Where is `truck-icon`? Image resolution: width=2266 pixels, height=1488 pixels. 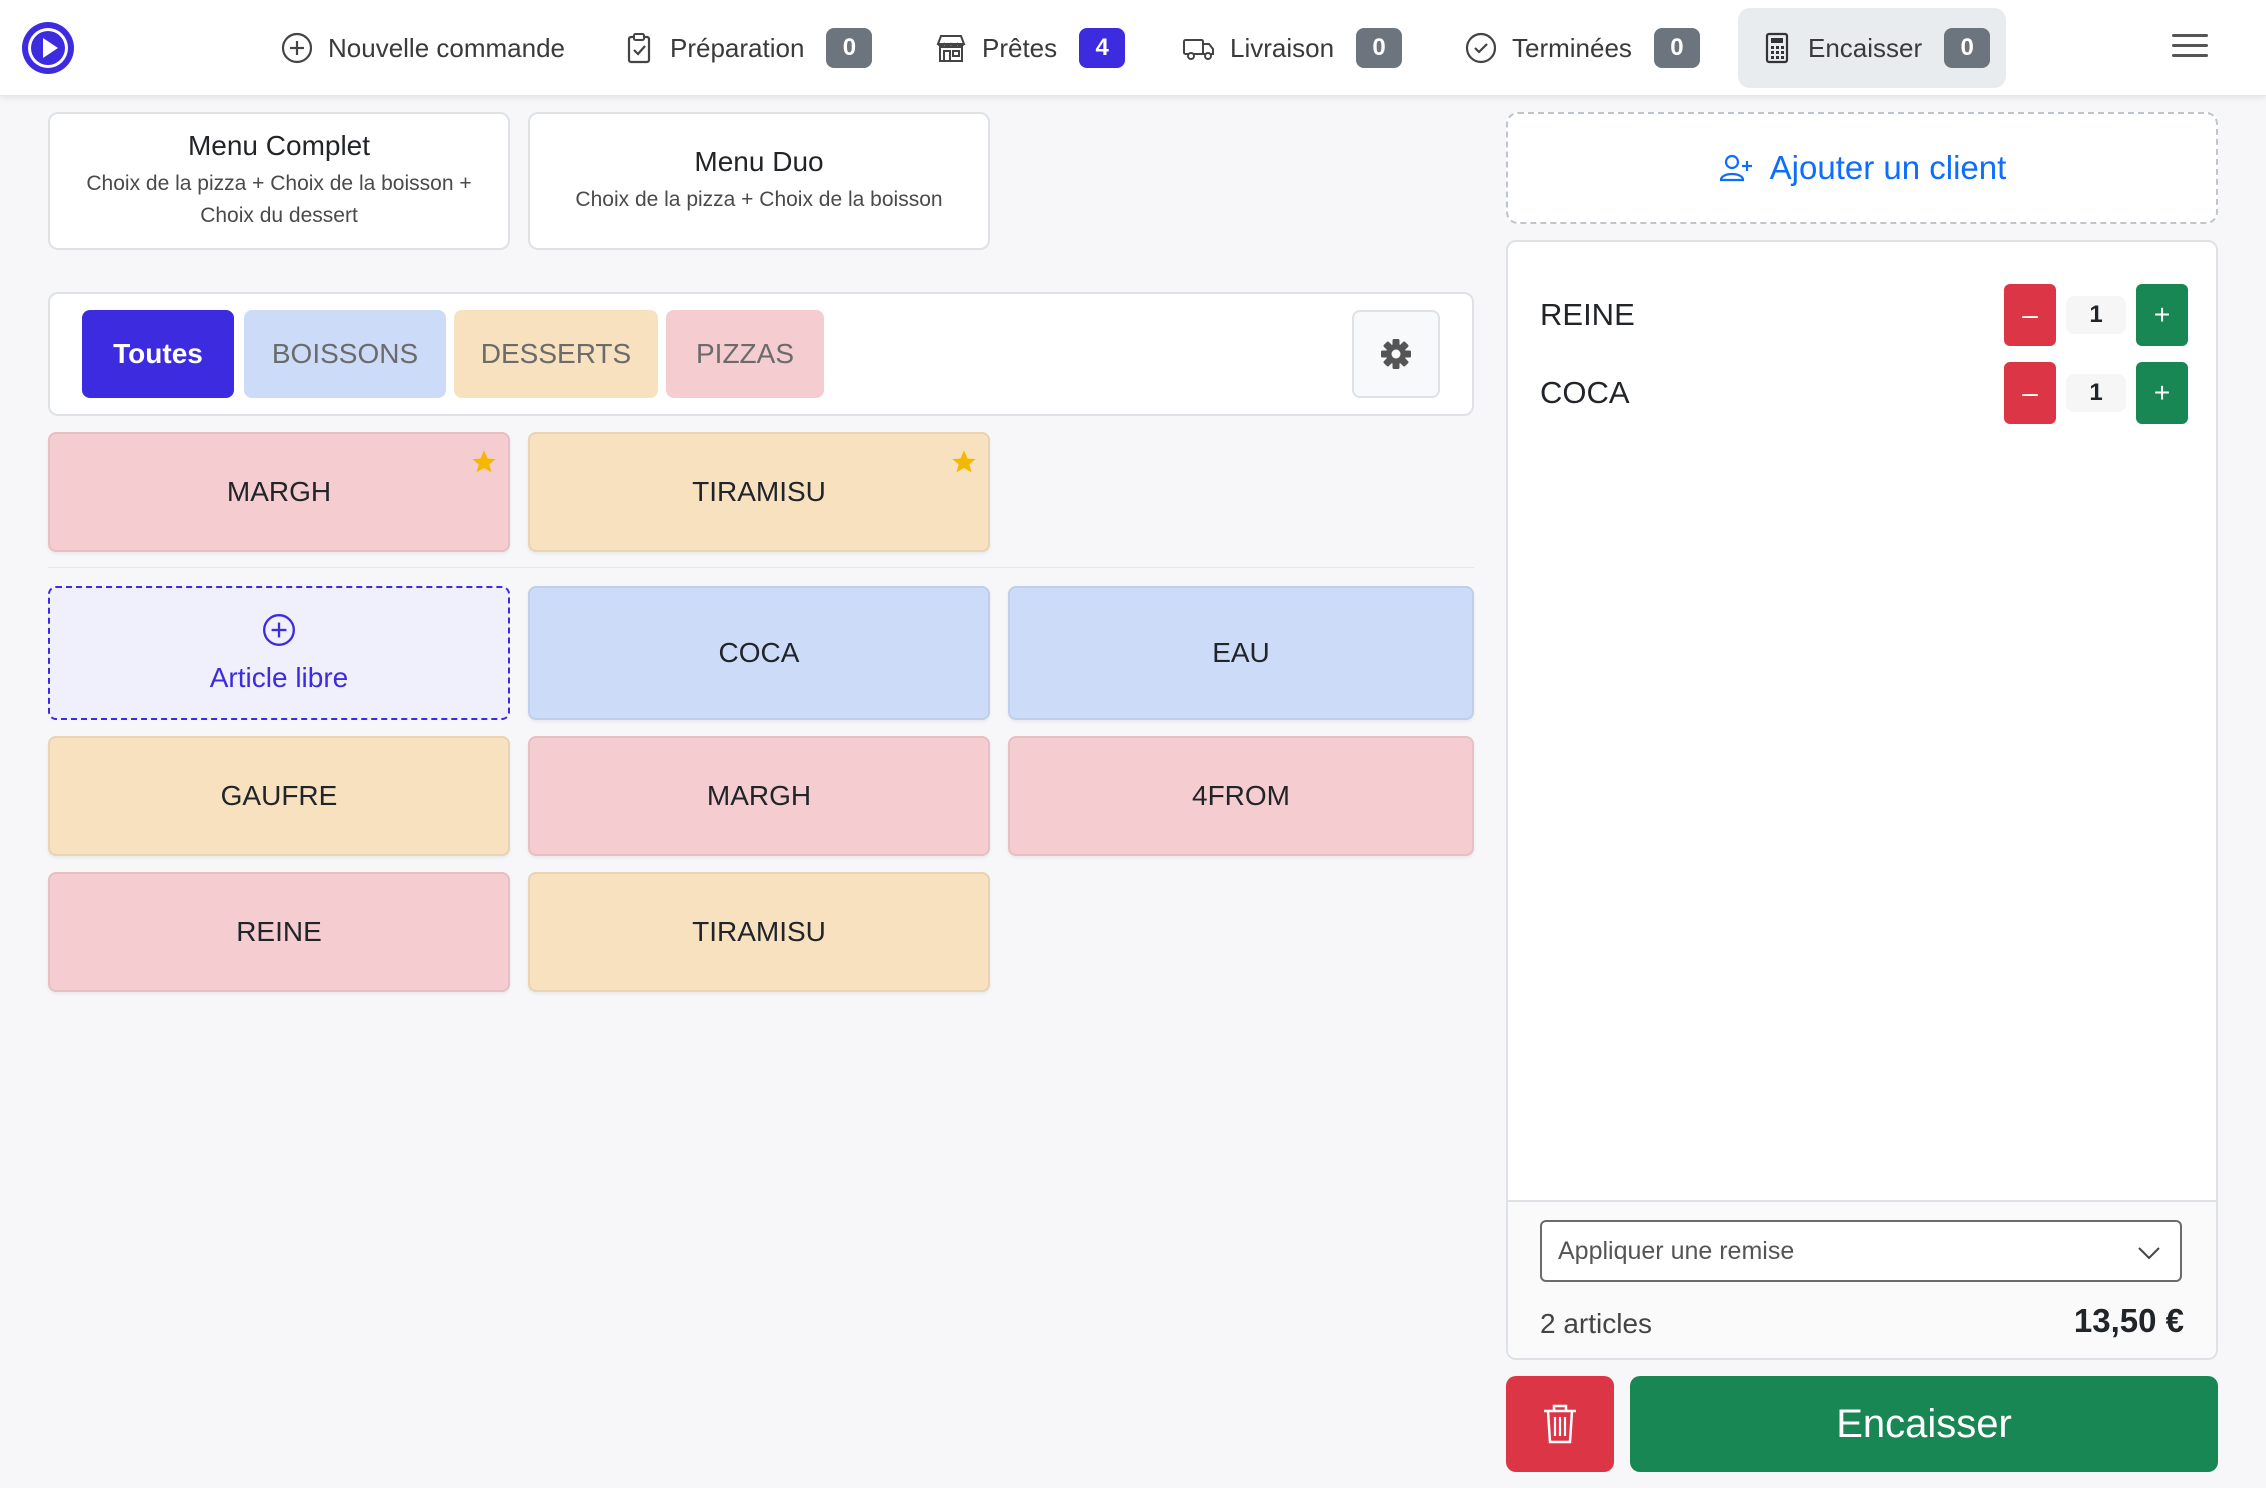 truck-icon is located at coordinates (1199, 48).